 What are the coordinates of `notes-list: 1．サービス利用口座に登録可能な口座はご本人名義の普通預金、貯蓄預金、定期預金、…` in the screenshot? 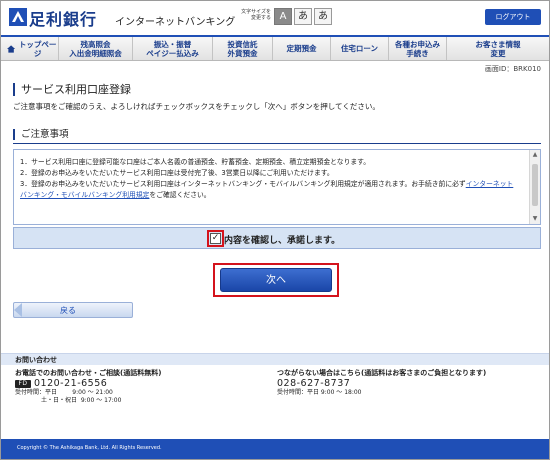 It's located at (270, 179).